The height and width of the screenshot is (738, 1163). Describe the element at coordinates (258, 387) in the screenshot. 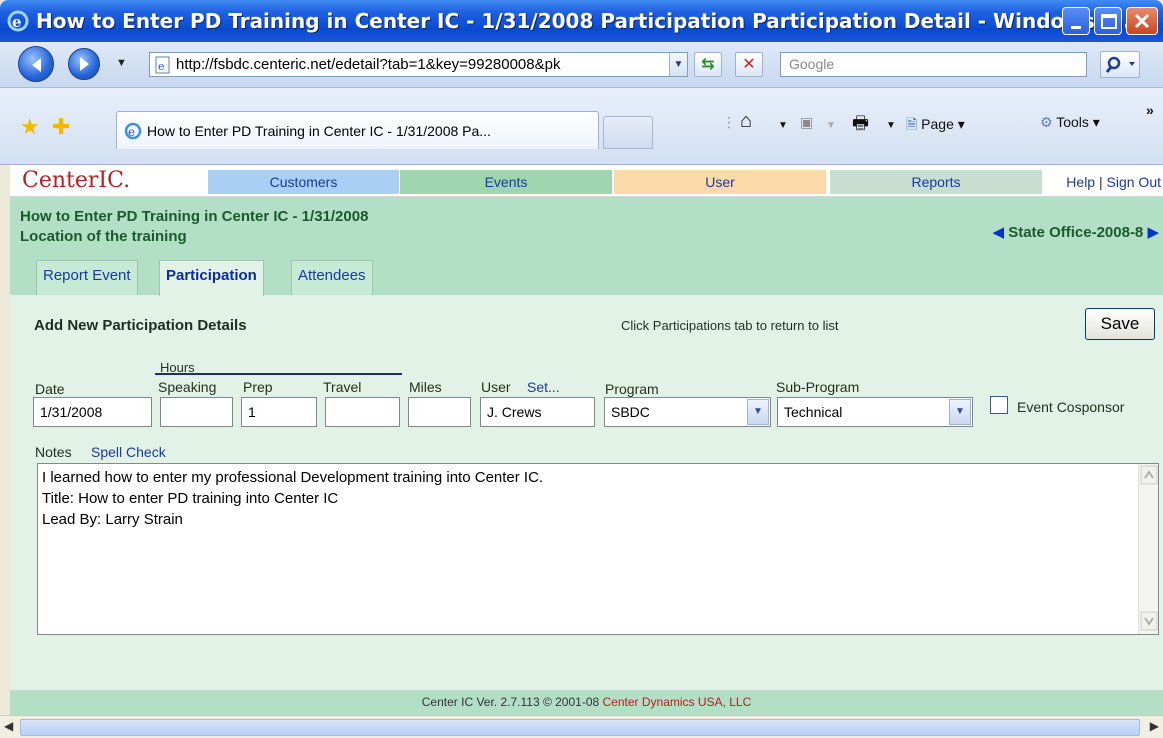

I see `prep-label: Prep` at that location.